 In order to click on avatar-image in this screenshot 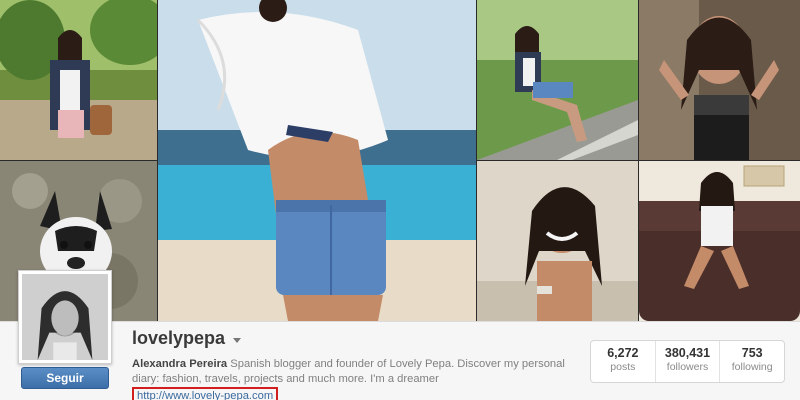, I will do `click(65, 317)`.